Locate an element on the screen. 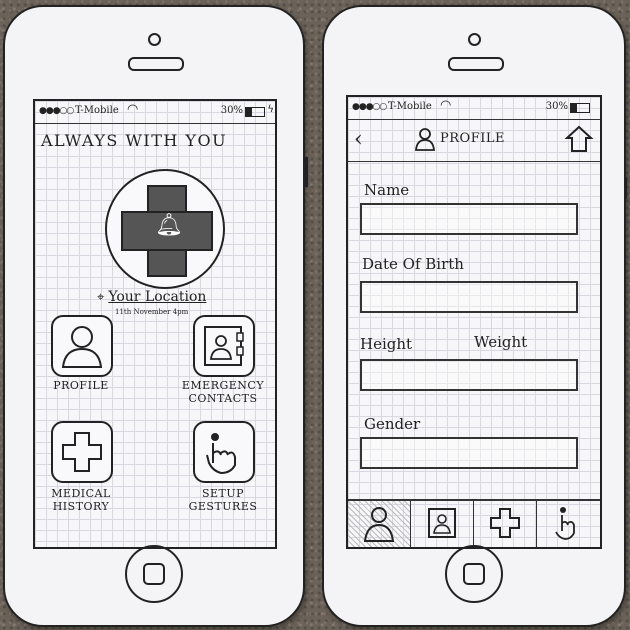 The width and height of the screenshot is (630, 630). back-arrow-icon: ‹ is located at coordinates (358, 139).